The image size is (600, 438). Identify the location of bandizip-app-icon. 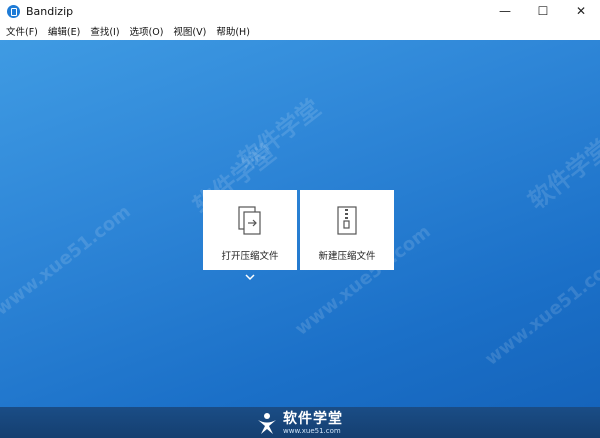
(13, 11).